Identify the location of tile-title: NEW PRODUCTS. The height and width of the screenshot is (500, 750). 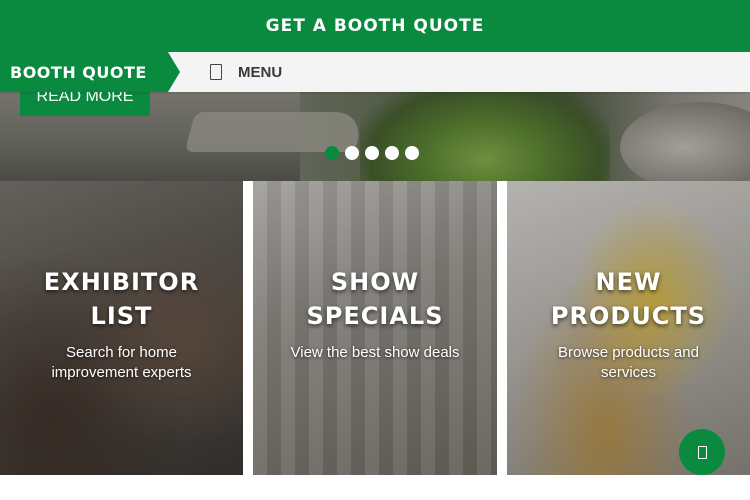
(629, 299).